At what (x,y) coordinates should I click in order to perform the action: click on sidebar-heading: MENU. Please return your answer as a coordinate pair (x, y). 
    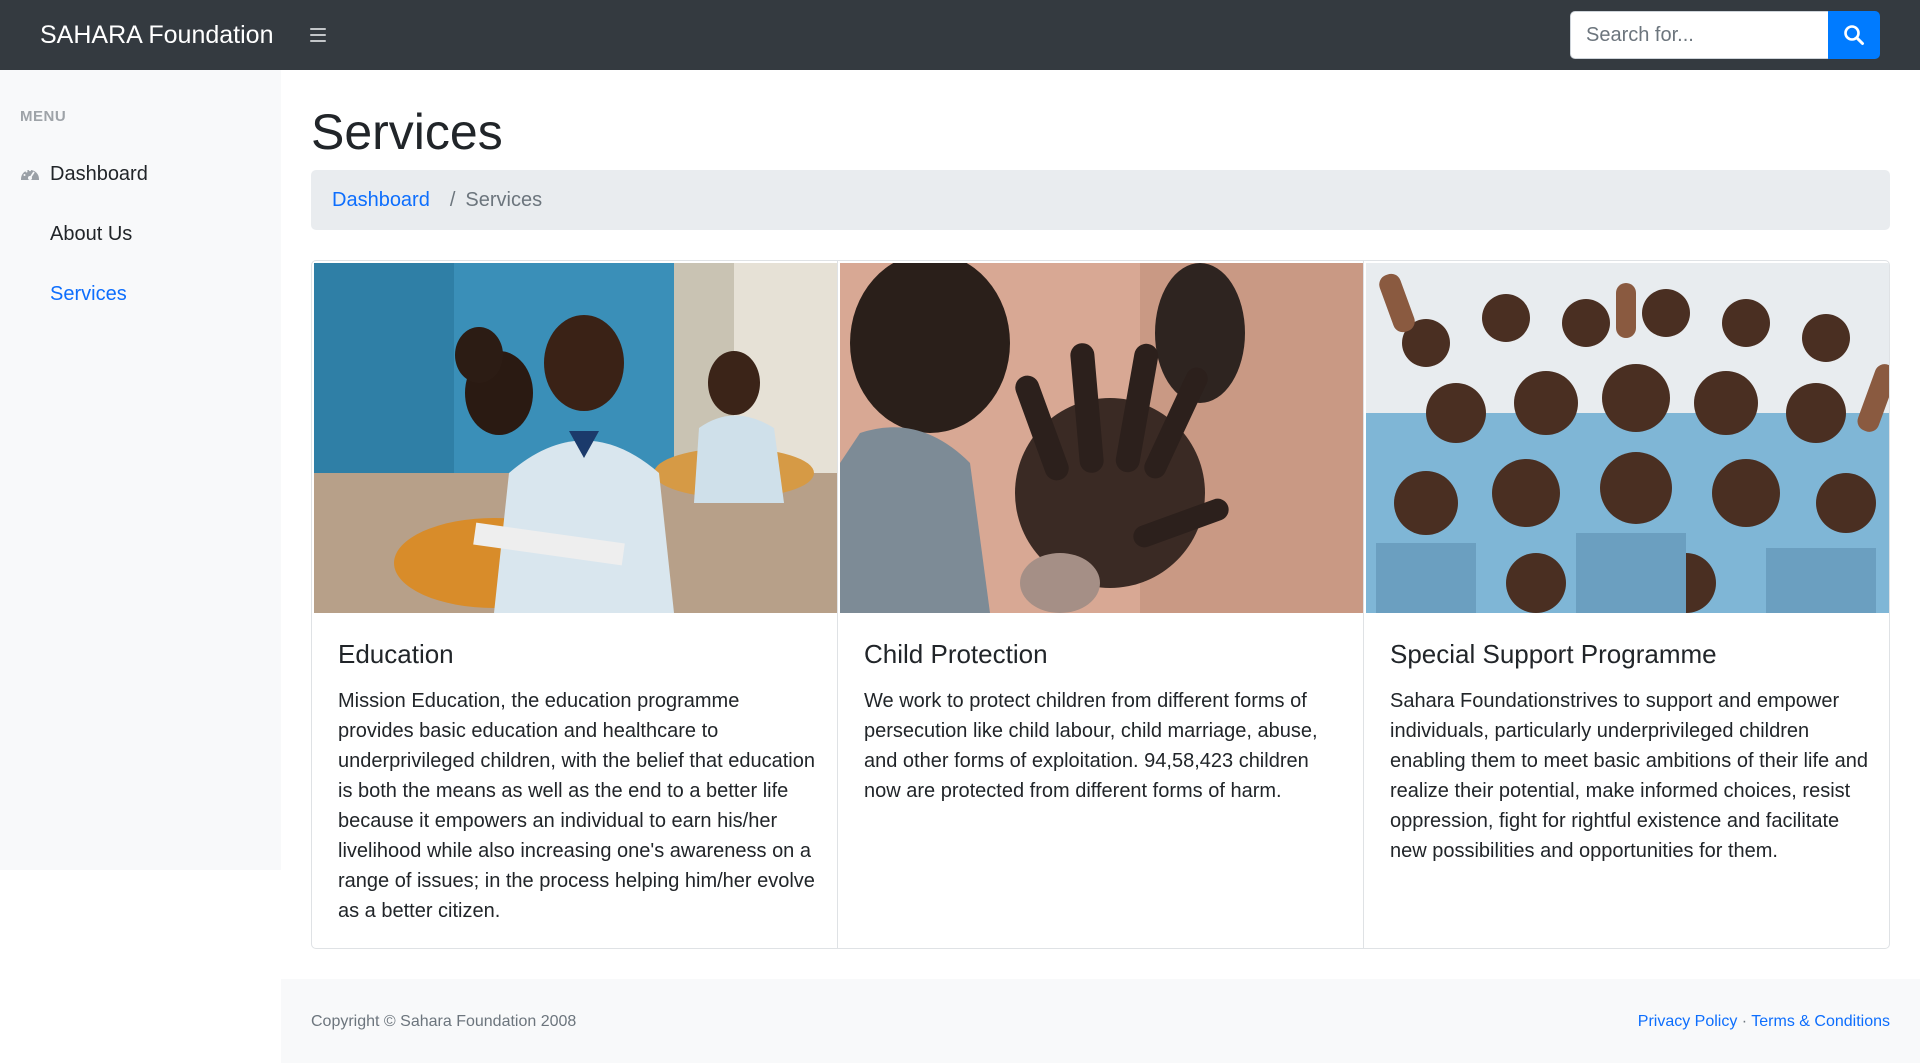
    Looking at the image, I should click on (43, 116).